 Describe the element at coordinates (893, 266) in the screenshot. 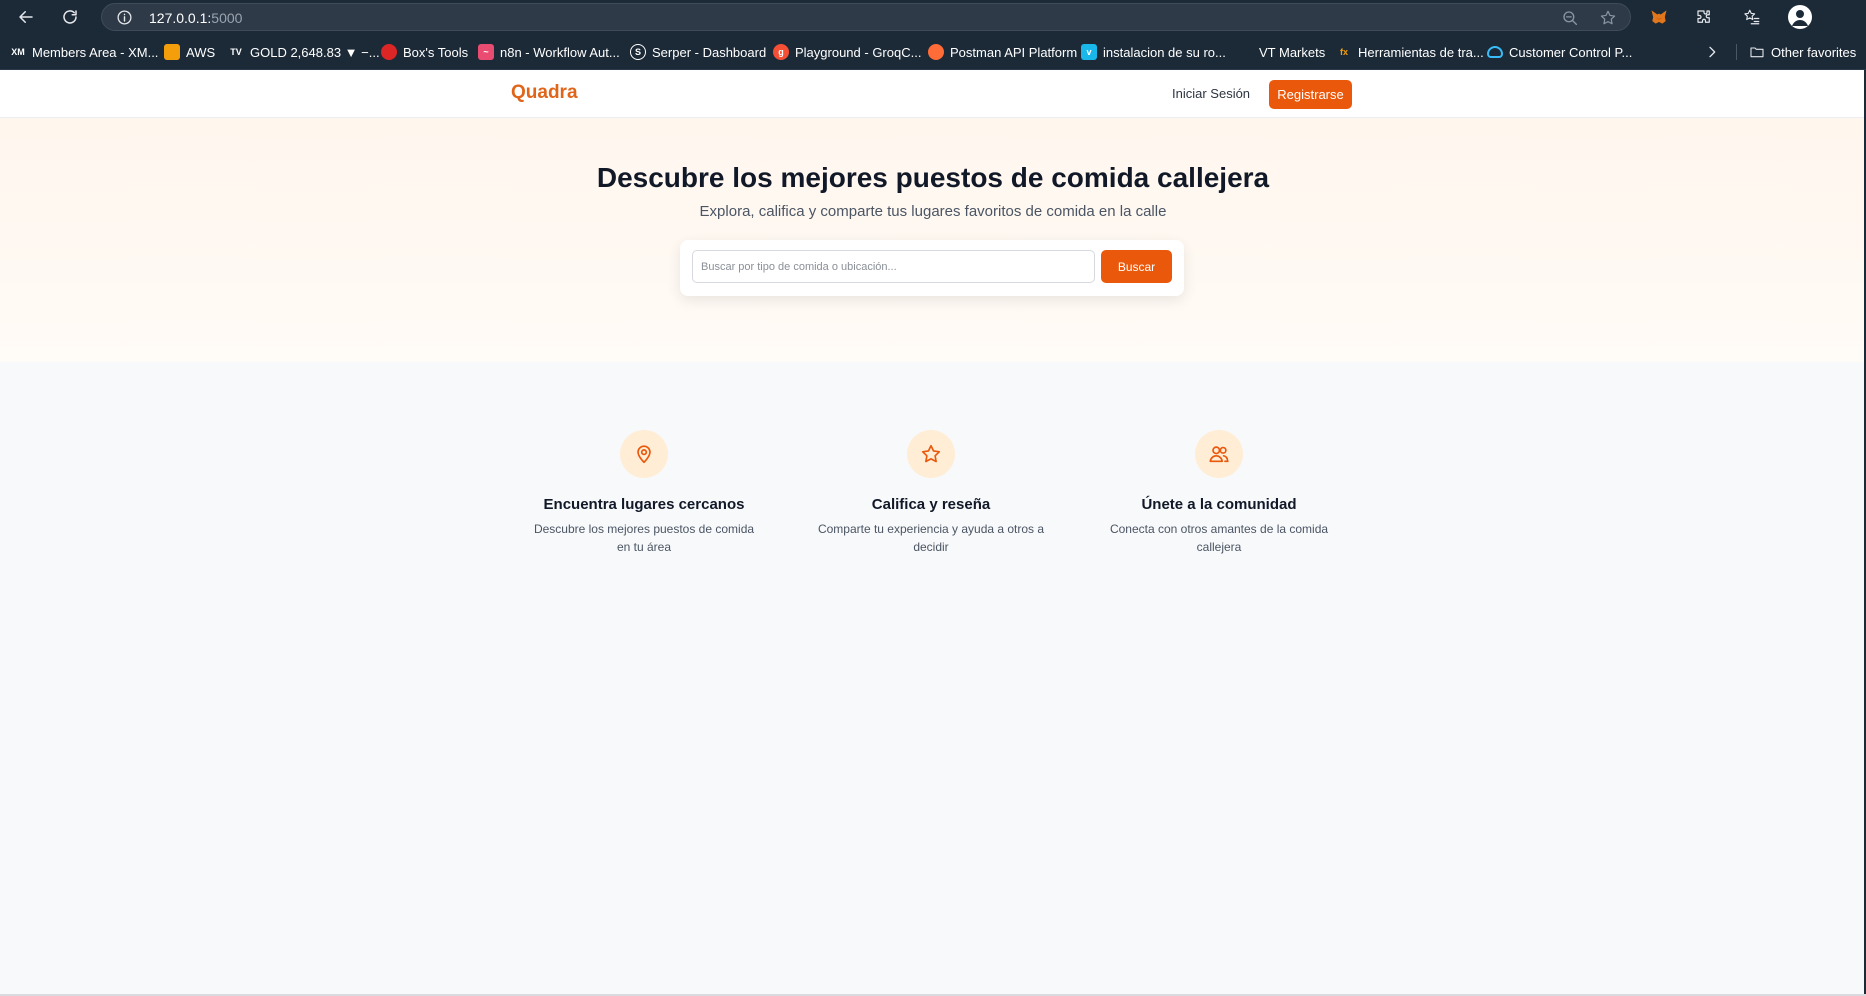

I see `search-input` at that location.